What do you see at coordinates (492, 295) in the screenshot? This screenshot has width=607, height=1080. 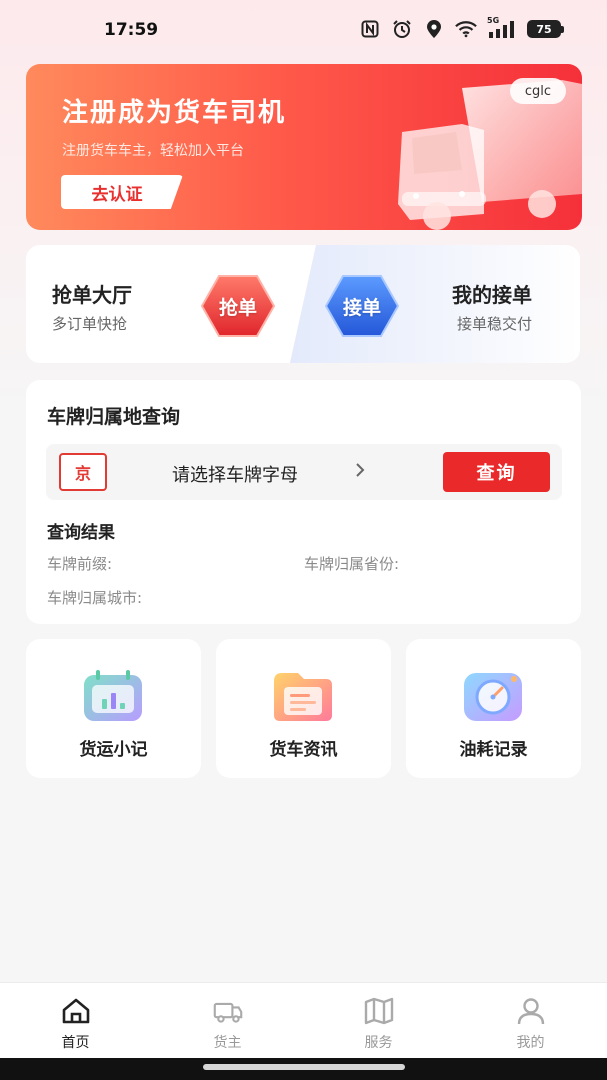 I see `my-orders-title: 我的接单` at bounding box center [492, 295].